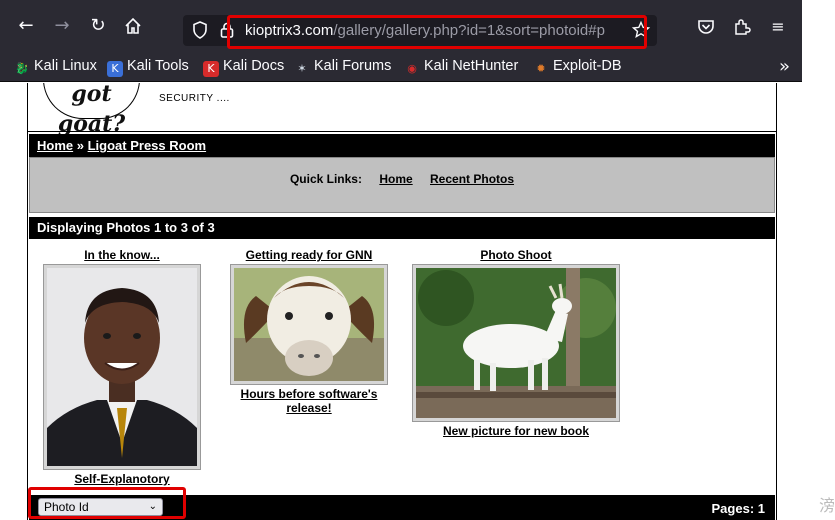 The image size is (835, 520). I want to click on bookmark-kali-tools: K Kali Tools, so click(148, 67).